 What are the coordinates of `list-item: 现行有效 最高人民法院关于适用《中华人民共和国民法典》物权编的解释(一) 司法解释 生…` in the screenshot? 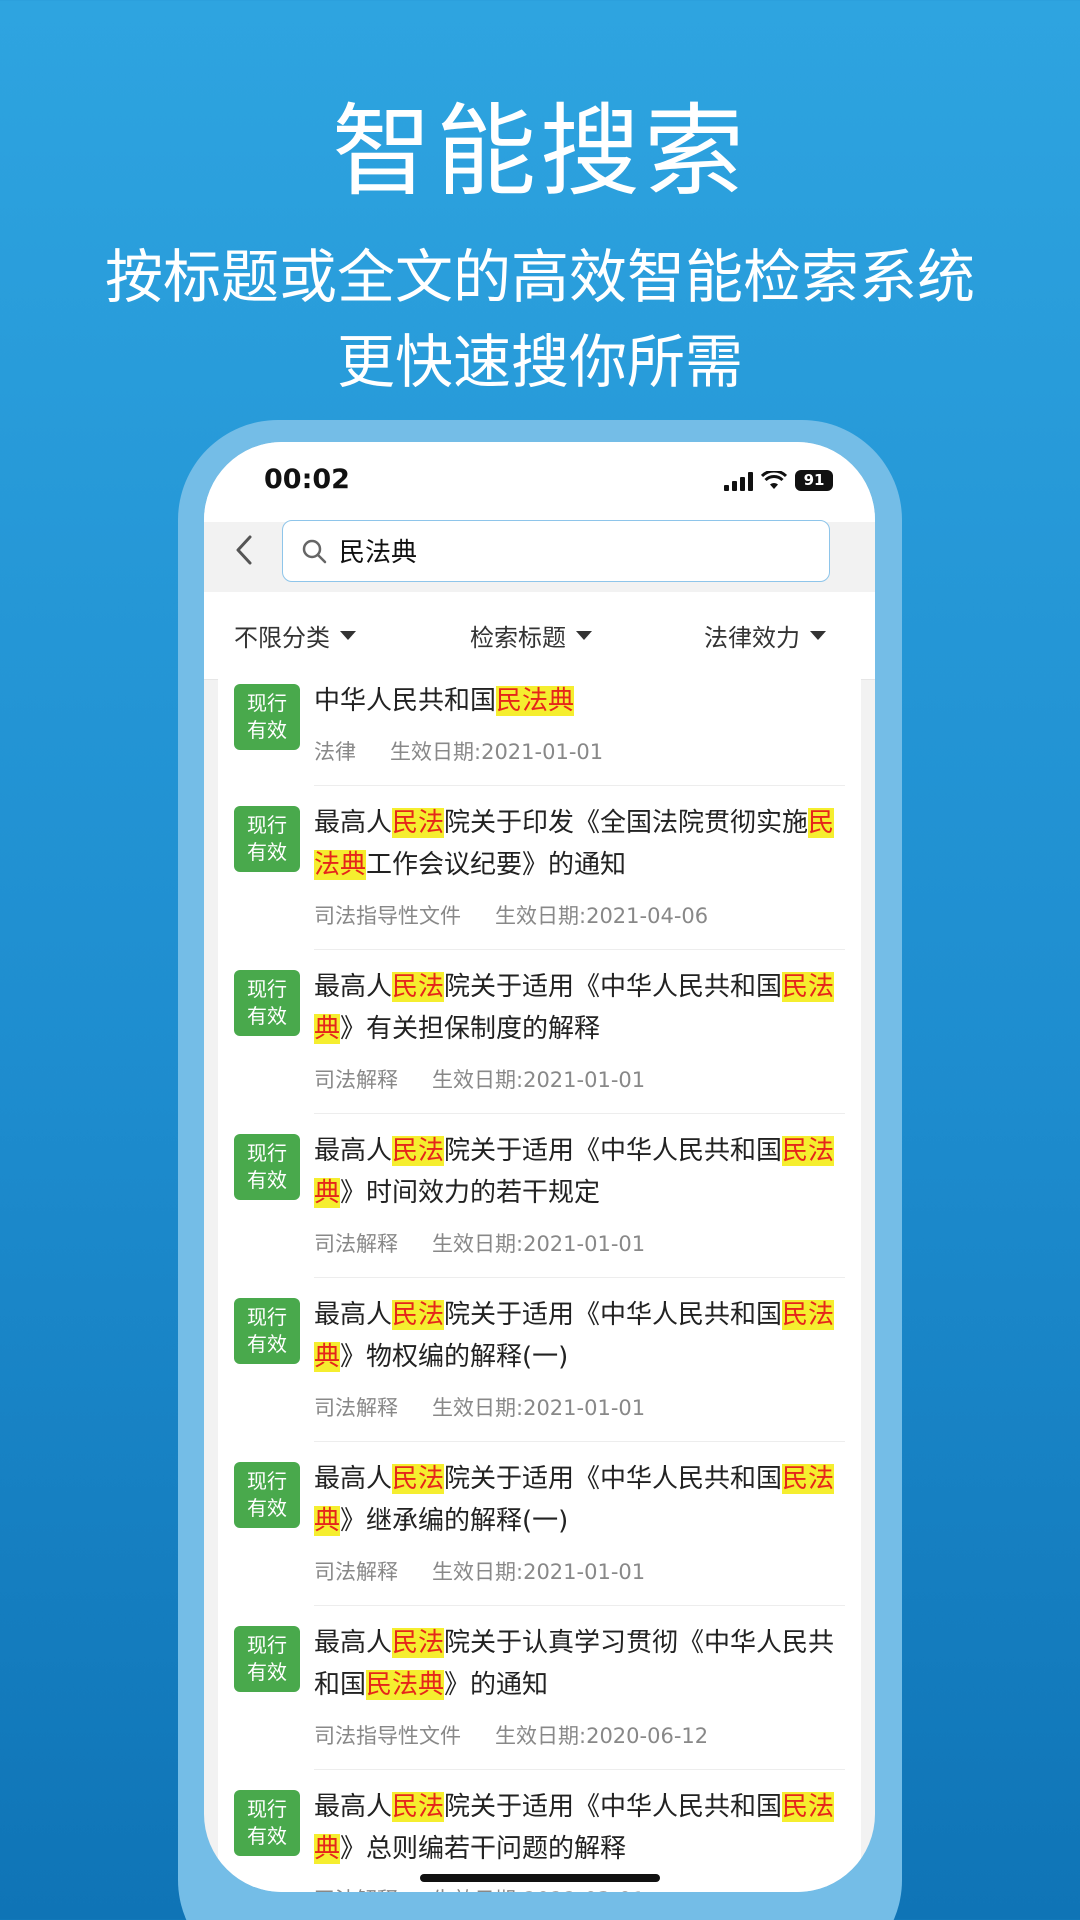 It's located at (539, 1360).